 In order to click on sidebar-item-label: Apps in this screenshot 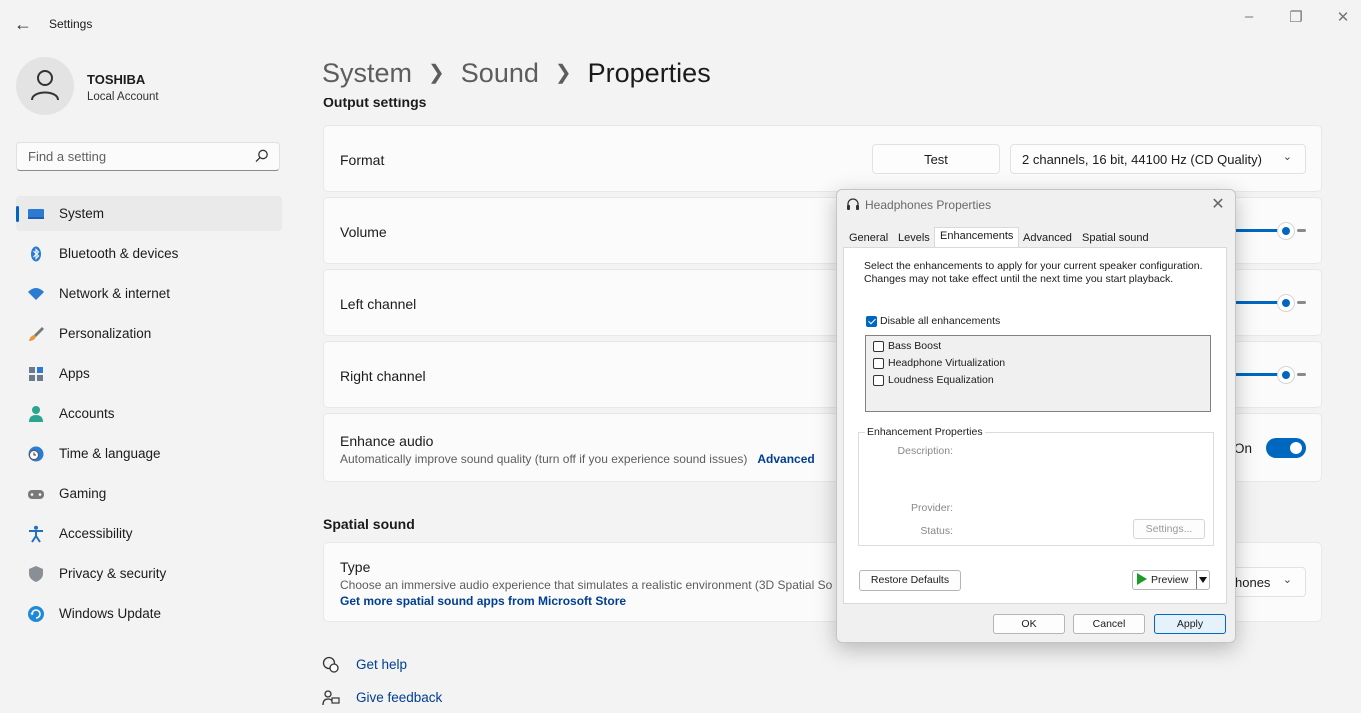, I will do `click(74, 373)`.